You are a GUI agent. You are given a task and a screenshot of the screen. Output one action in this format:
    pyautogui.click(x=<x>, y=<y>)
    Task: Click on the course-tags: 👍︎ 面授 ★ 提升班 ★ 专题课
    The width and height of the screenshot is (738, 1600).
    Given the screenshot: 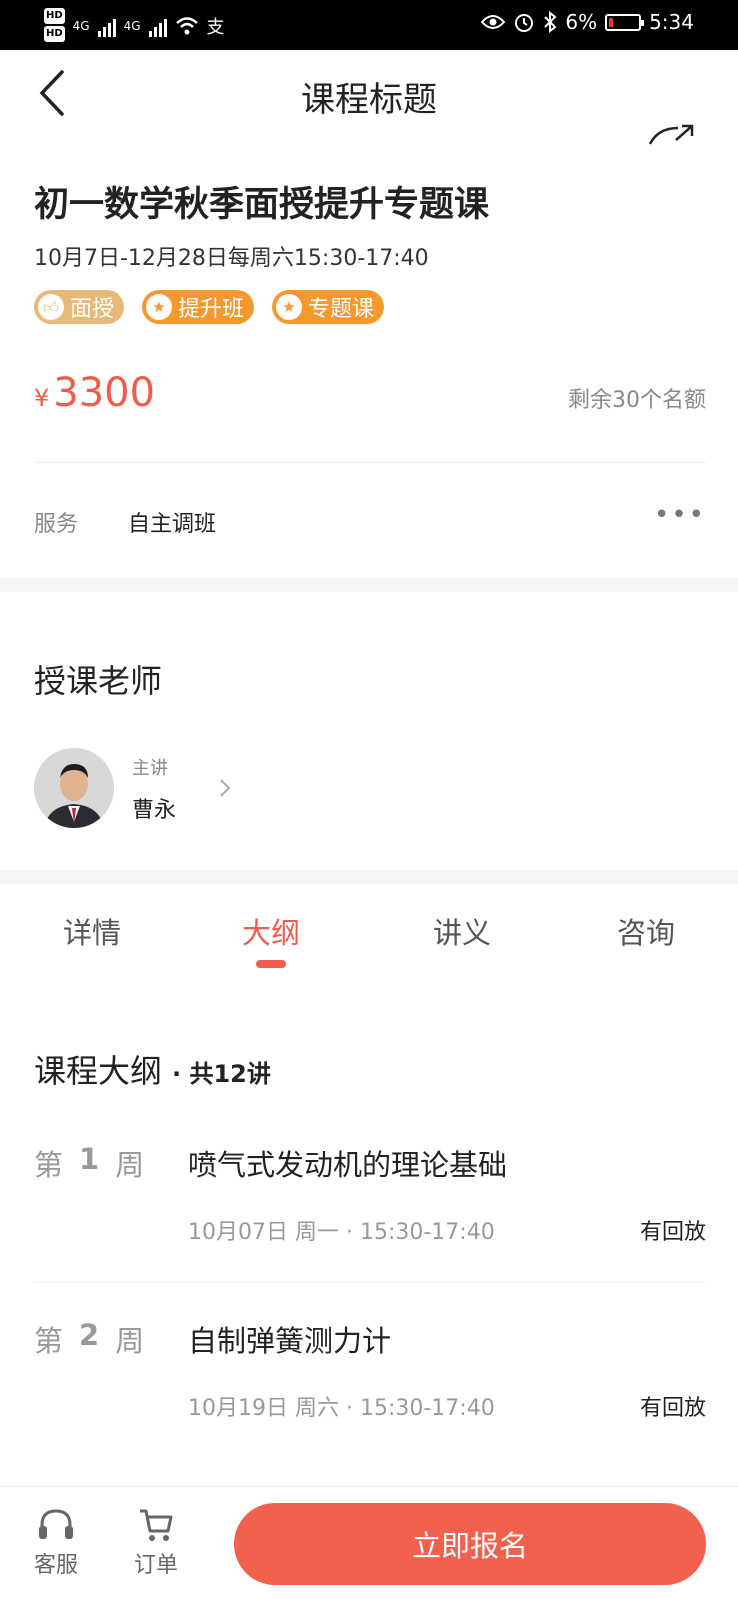 What is the action you would take?
    pyautogui.click(x=209, y=307)
    